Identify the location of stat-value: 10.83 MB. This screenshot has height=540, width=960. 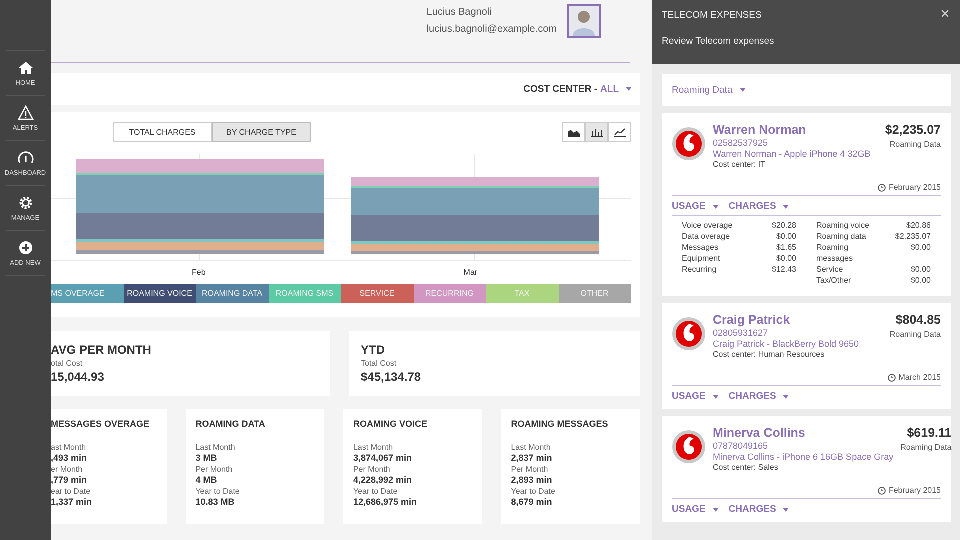
(216, 502).